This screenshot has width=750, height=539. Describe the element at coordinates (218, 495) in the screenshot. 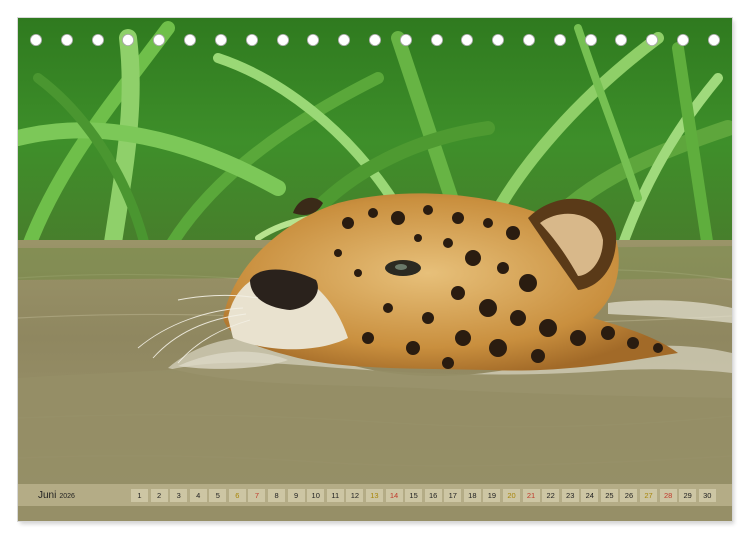

I see `day-cell: 5` at that location.